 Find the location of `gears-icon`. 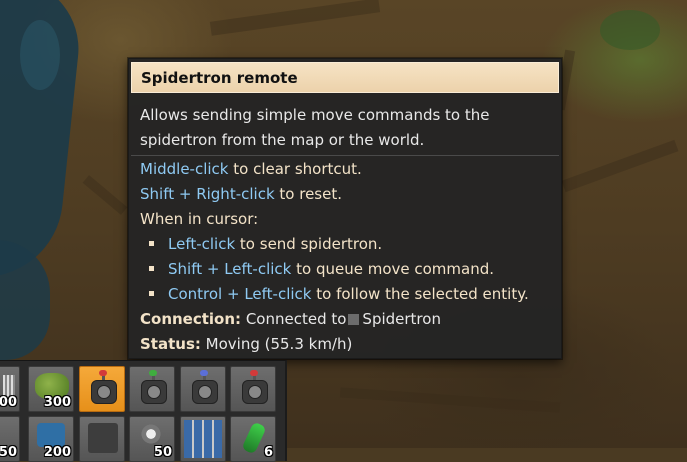

gears-icon is located at coordinates (151, 434).